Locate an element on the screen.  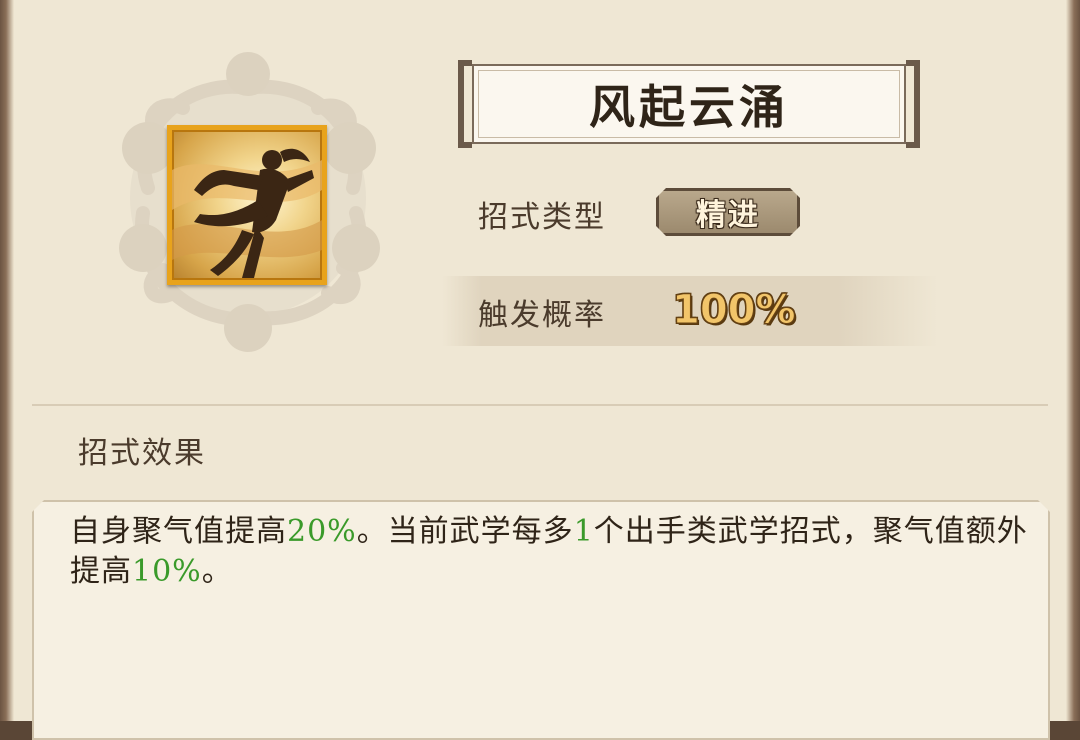
section-divider is located at coordinates (540, 405).